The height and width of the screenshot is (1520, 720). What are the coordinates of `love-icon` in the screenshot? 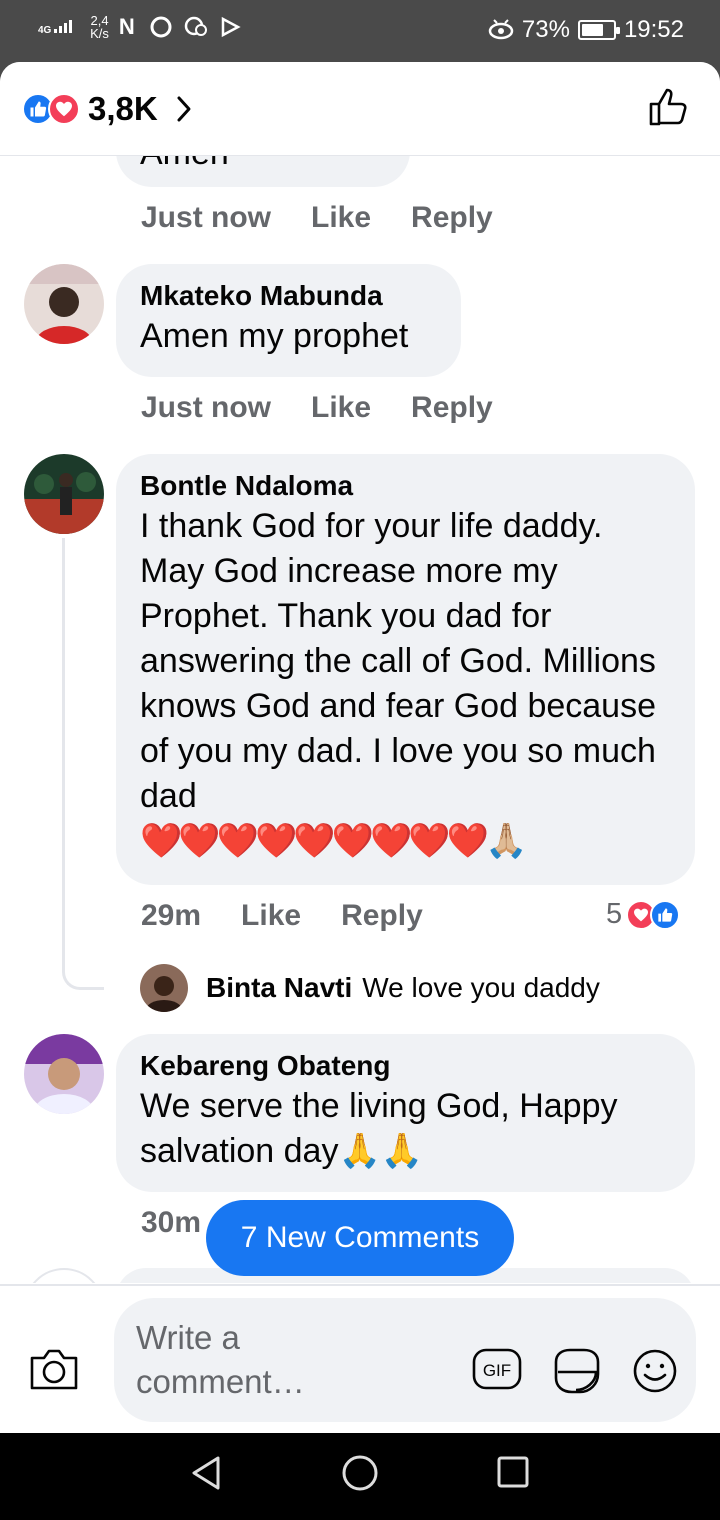 It's located at (64, 109).